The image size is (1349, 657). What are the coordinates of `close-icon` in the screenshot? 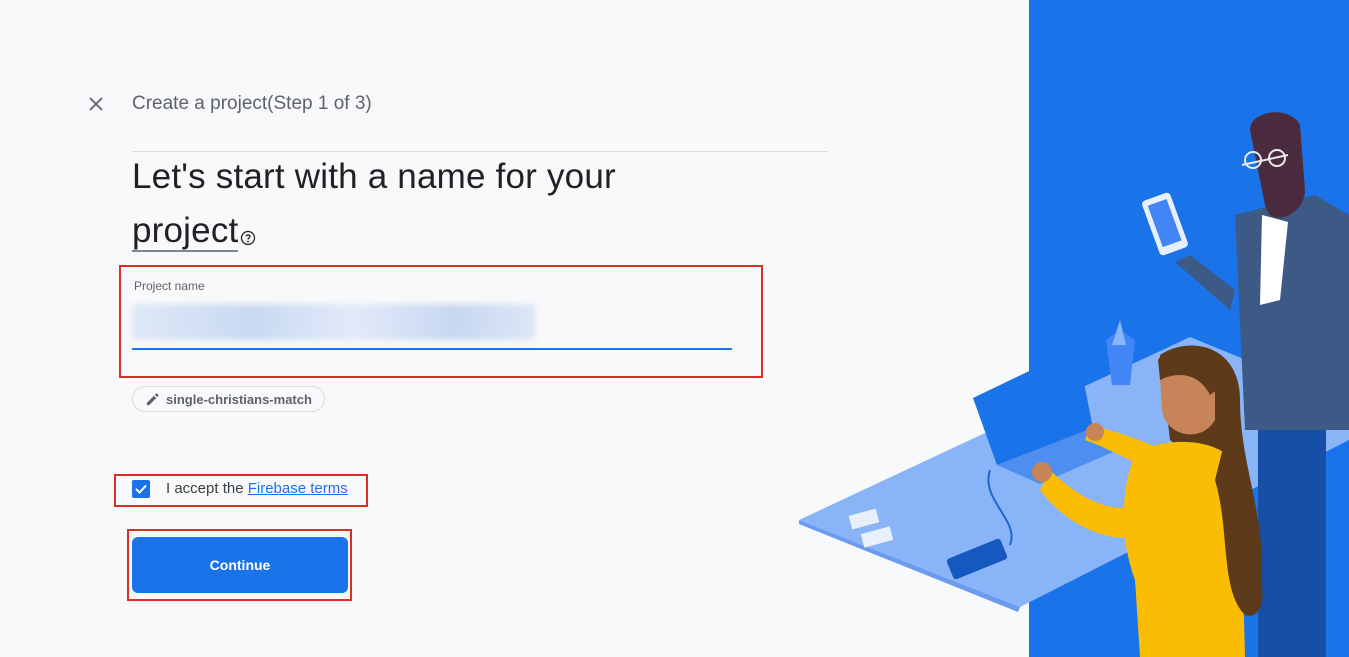 It's located at (96, 104).